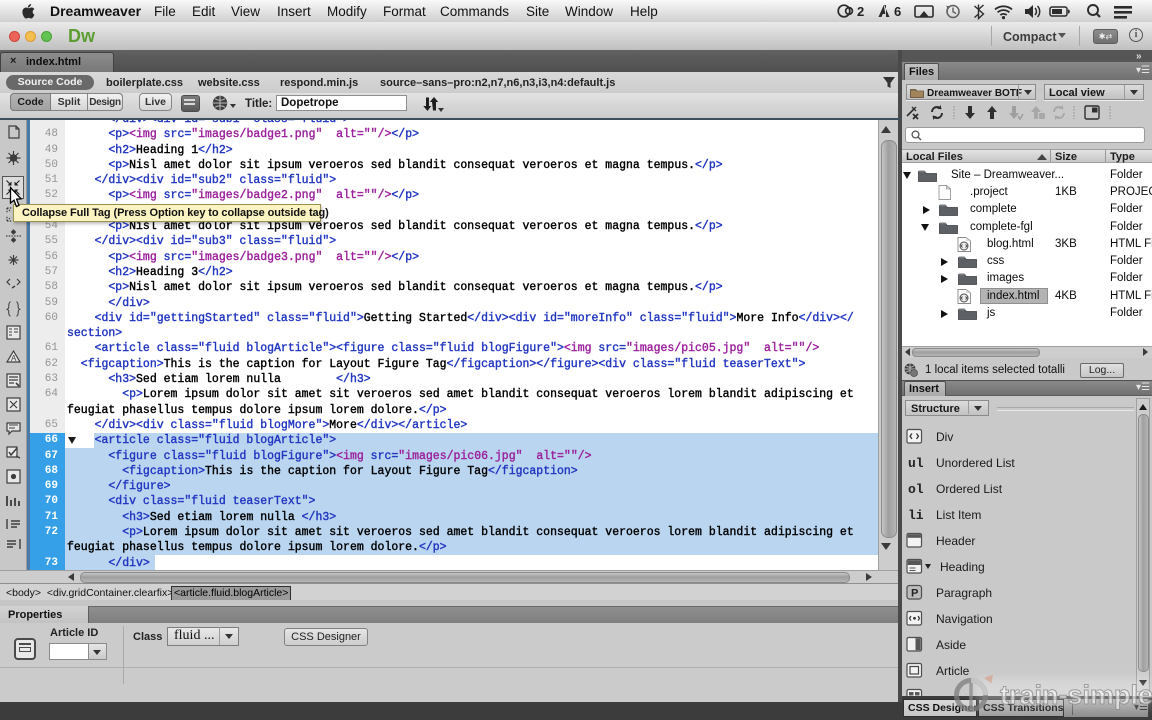 This screenshot has height=720, width=1152. I want to click on svg-text: ol, so click(915, 489).